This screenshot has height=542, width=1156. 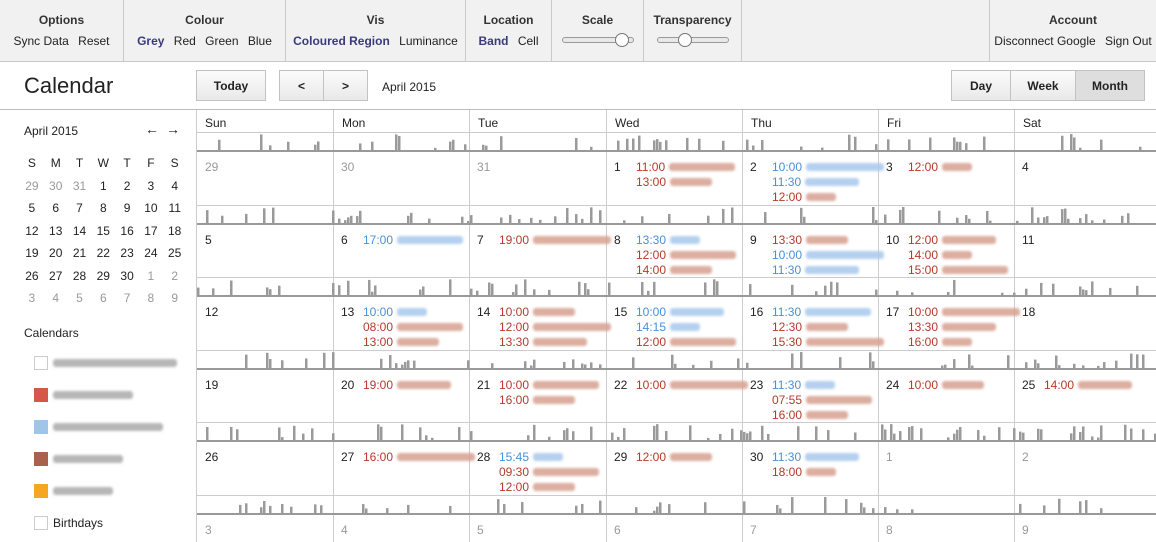 I want to click on day-number: 7, so click(x=480, y=240).